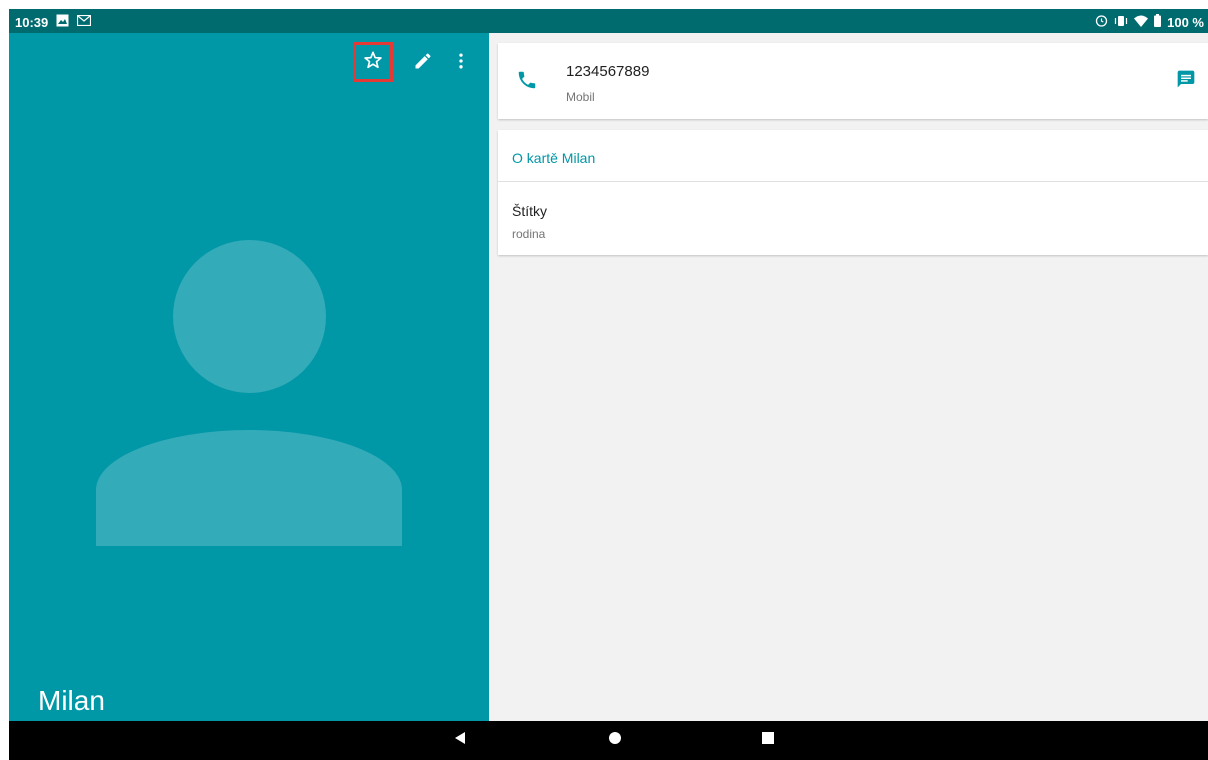 Image resolution: width=1208 pixels, height=760 pixels. I want to click on back-triangle-icon, so click(460, 740).